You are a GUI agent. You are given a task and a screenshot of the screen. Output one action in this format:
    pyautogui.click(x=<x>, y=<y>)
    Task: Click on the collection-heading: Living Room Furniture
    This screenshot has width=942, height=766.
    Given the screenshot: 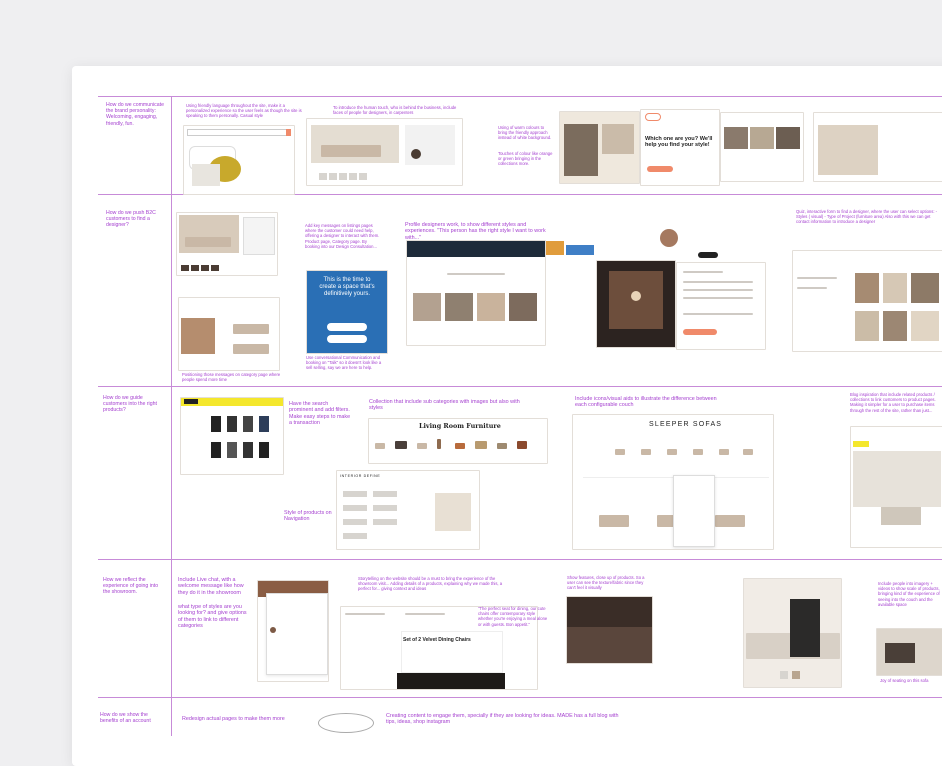 What is the action you would take?
    pyautogui.click(x=460, y=426)
    